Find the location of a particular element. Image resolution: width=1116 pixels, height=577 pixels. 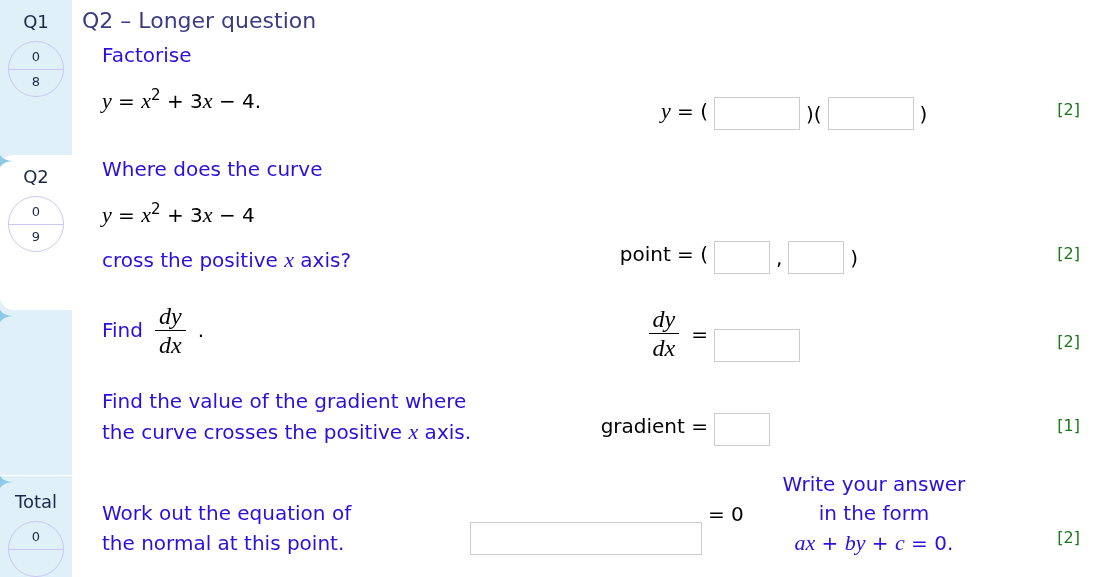

total-label: Total is located at coordinates (35, 502).